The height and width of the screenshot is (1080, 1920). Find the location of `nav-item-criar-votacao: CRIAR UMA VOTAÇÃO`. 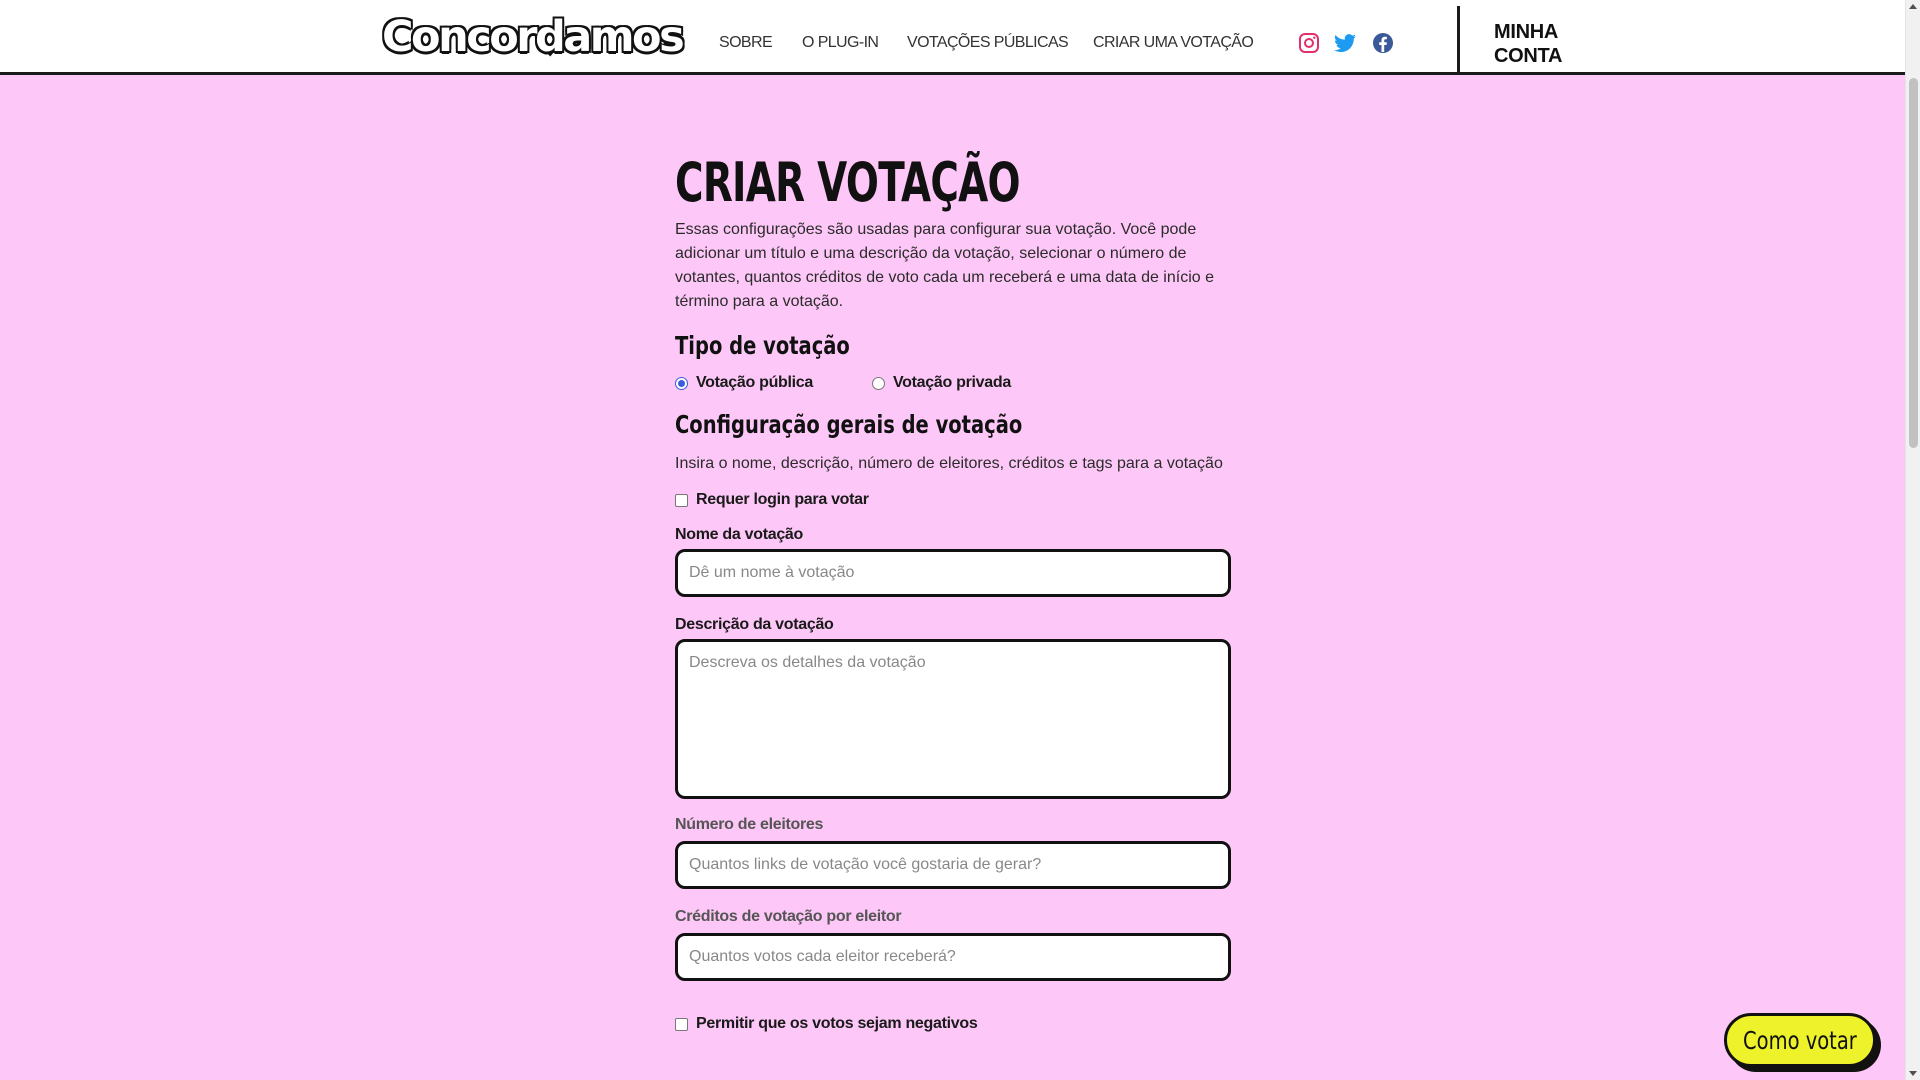

nav-item-criar-votacao: CRIAR UMA VOTAÇÃO is located at coordinates (1173, 43).